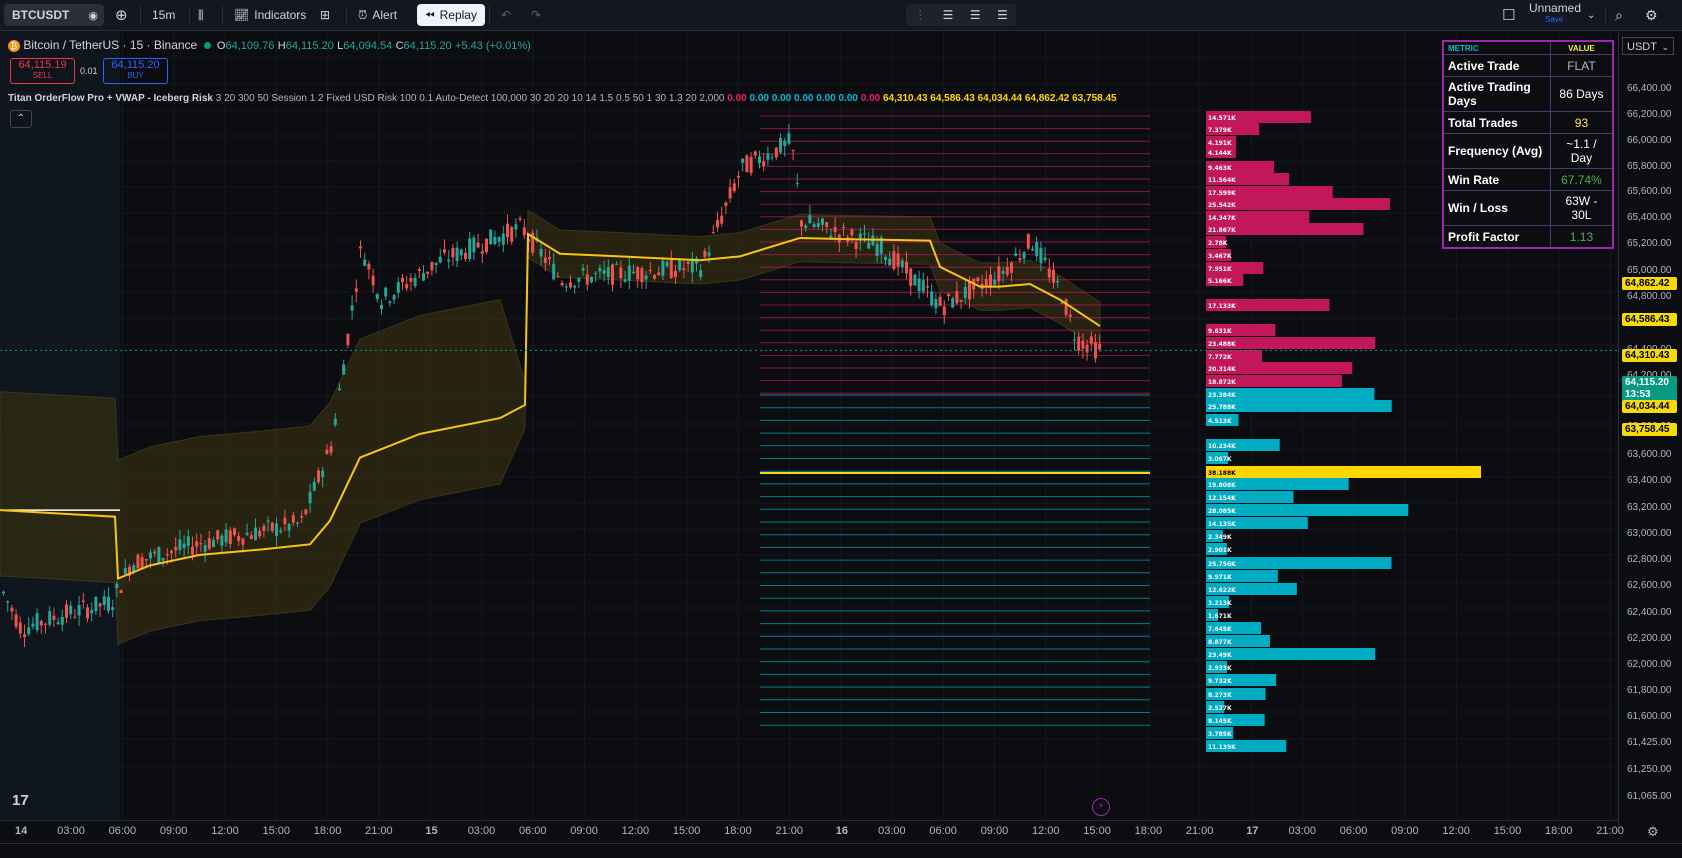 The height and width of the screenshot is (858, 1682). Describe the element at coordinates (506, 15) in the screenshot. I see `undo-button: ↶` at that location.